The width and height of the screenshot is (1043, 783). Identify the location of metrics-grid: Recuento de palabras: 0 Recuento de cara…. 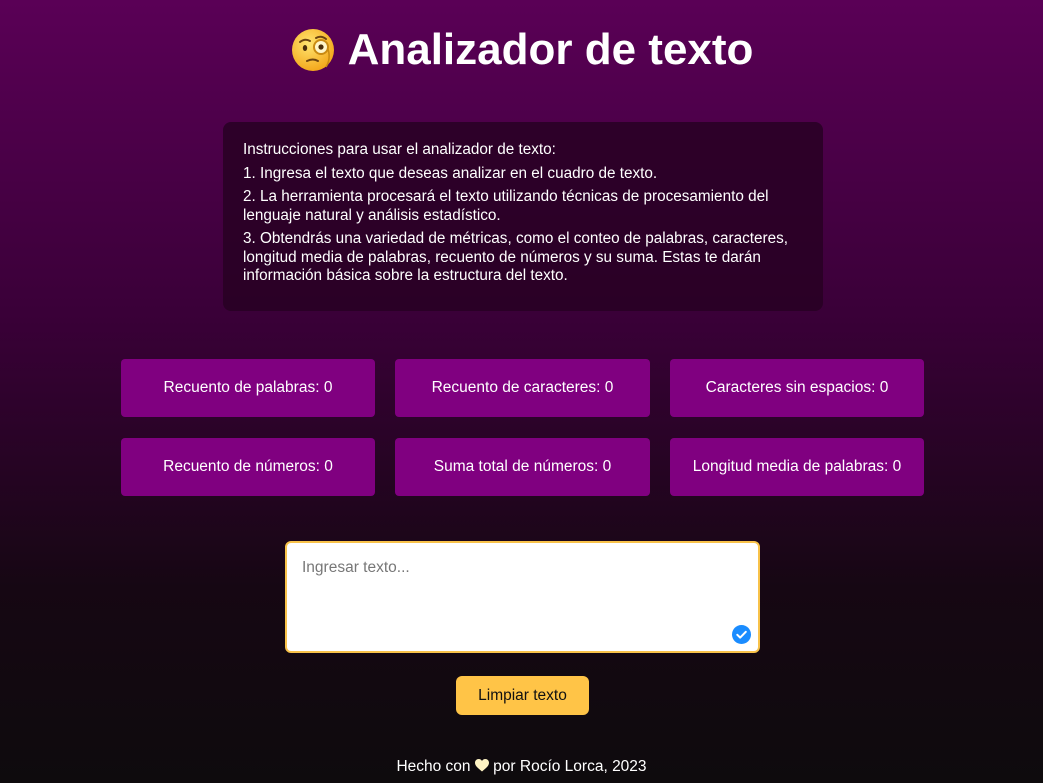
(522, 427).